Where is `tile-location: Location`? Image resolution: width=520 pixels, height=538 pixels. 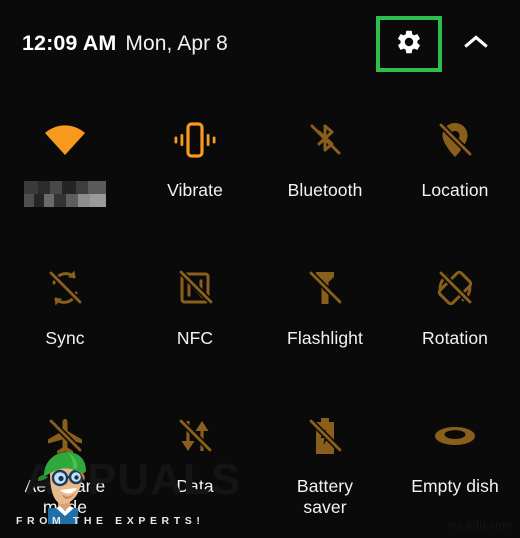
tile-location: Location is located at coordinates (455, 170).